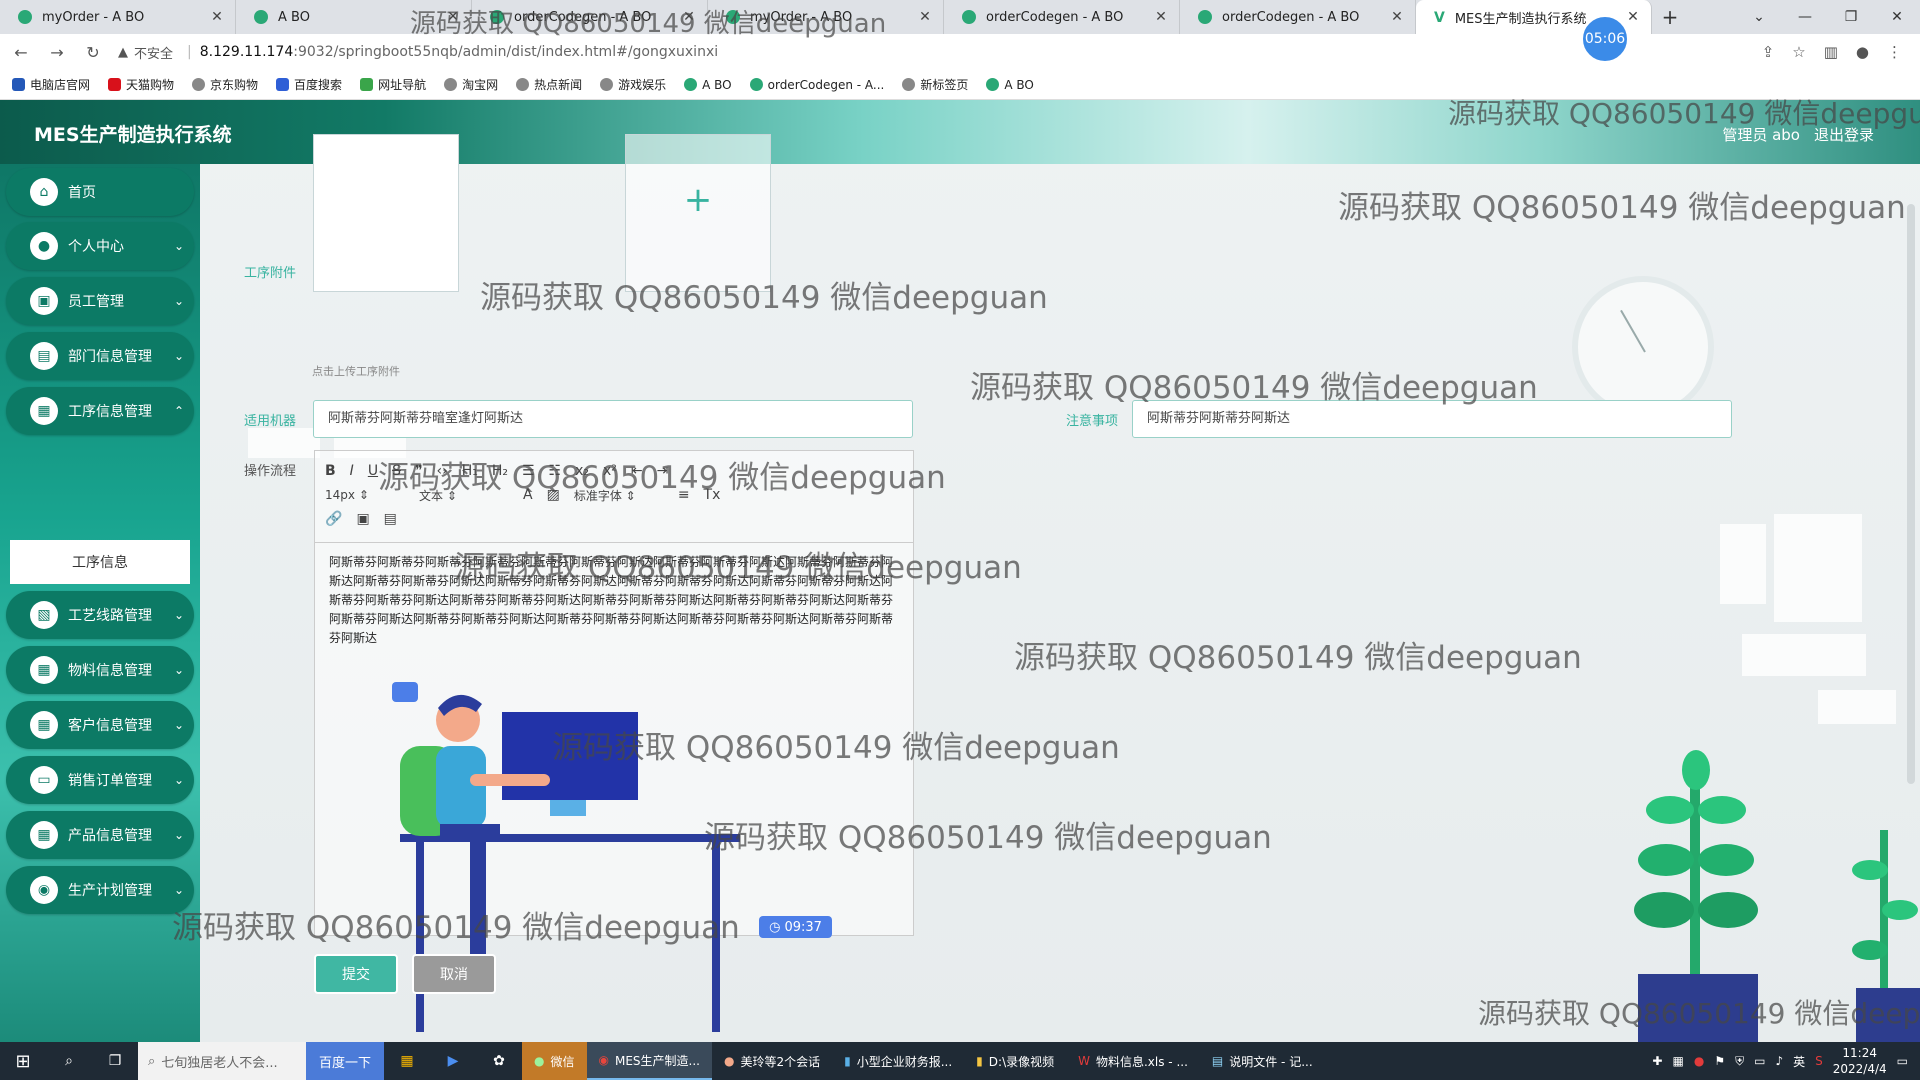 This screenshot has height=1080, width=1920. What do you see at coordinates (352, 471) in the screenshot?
I see `italic-icon: I` at bounding box center [352, 471].